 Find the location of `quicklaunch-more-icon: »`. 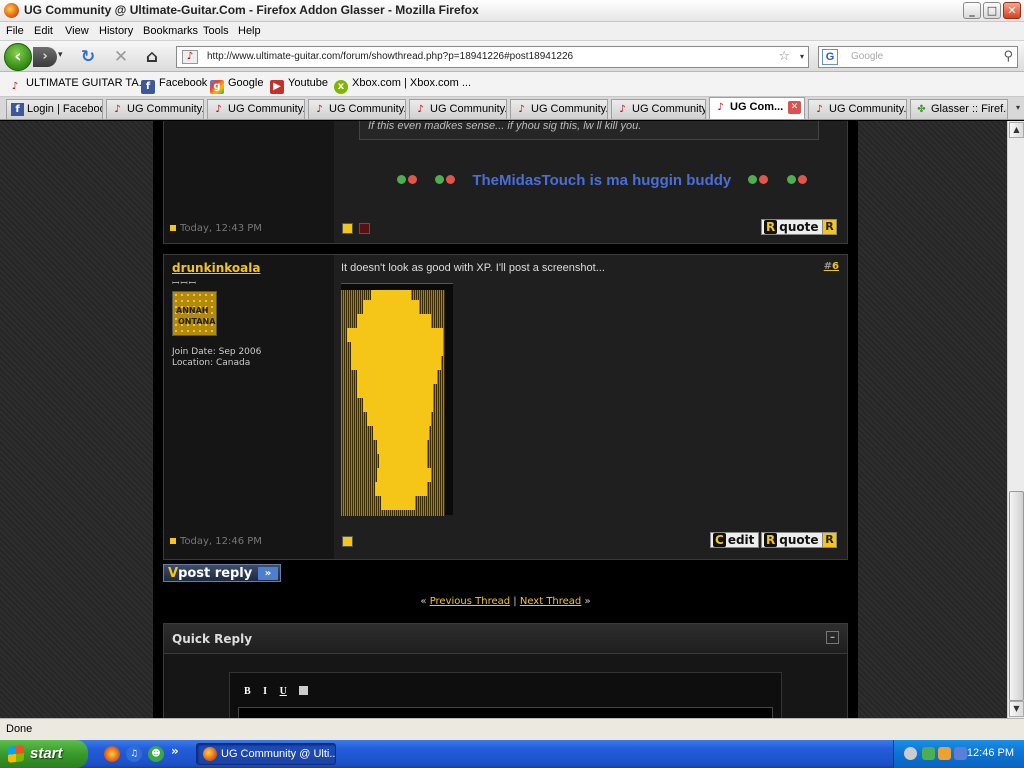

quicklaunch-more-icon: » is located at coordinates (175, 751).